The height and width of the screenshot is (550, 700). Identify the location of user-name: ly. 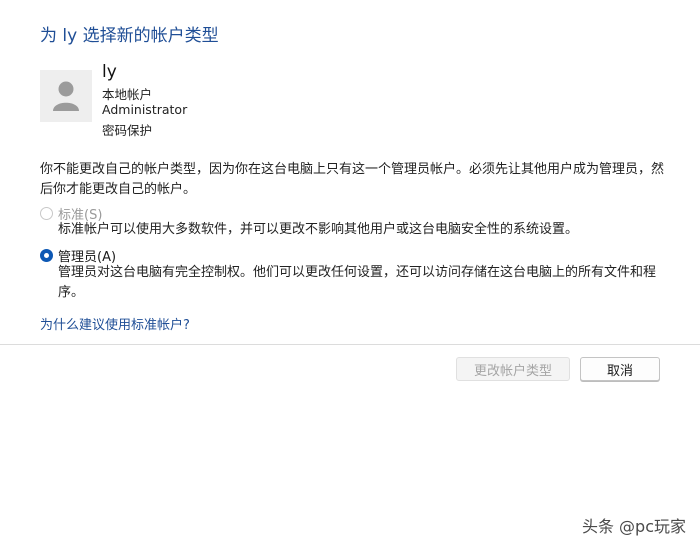
(109, 72).